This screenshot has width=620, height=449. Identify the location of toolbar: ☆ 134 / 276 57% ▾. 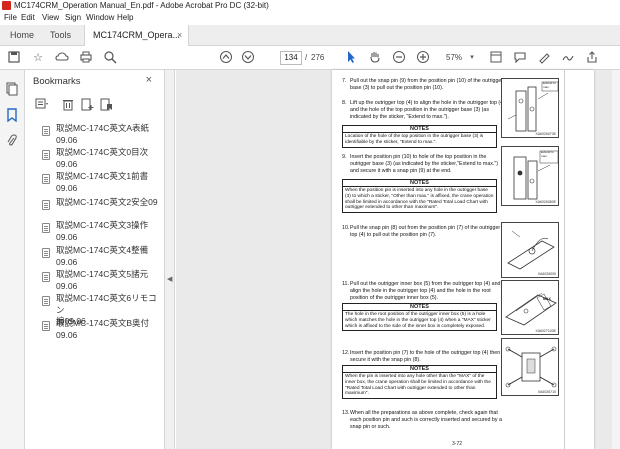
(310, 58).